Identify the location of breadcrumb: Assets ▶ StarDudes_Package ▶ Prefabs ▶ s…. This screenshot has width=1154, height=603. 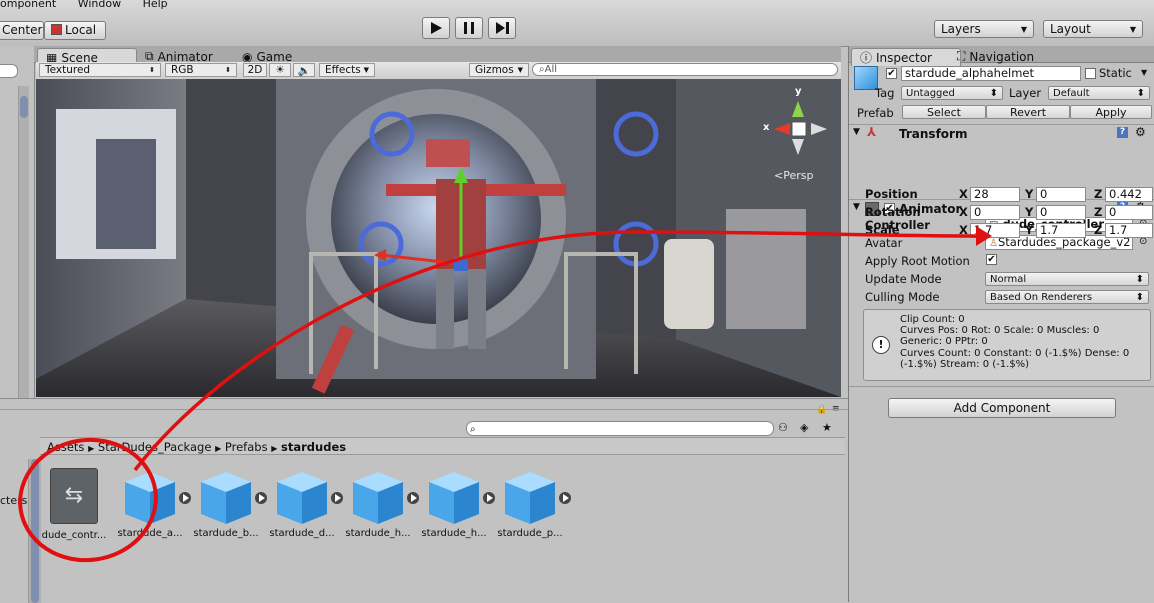
(442, 446).